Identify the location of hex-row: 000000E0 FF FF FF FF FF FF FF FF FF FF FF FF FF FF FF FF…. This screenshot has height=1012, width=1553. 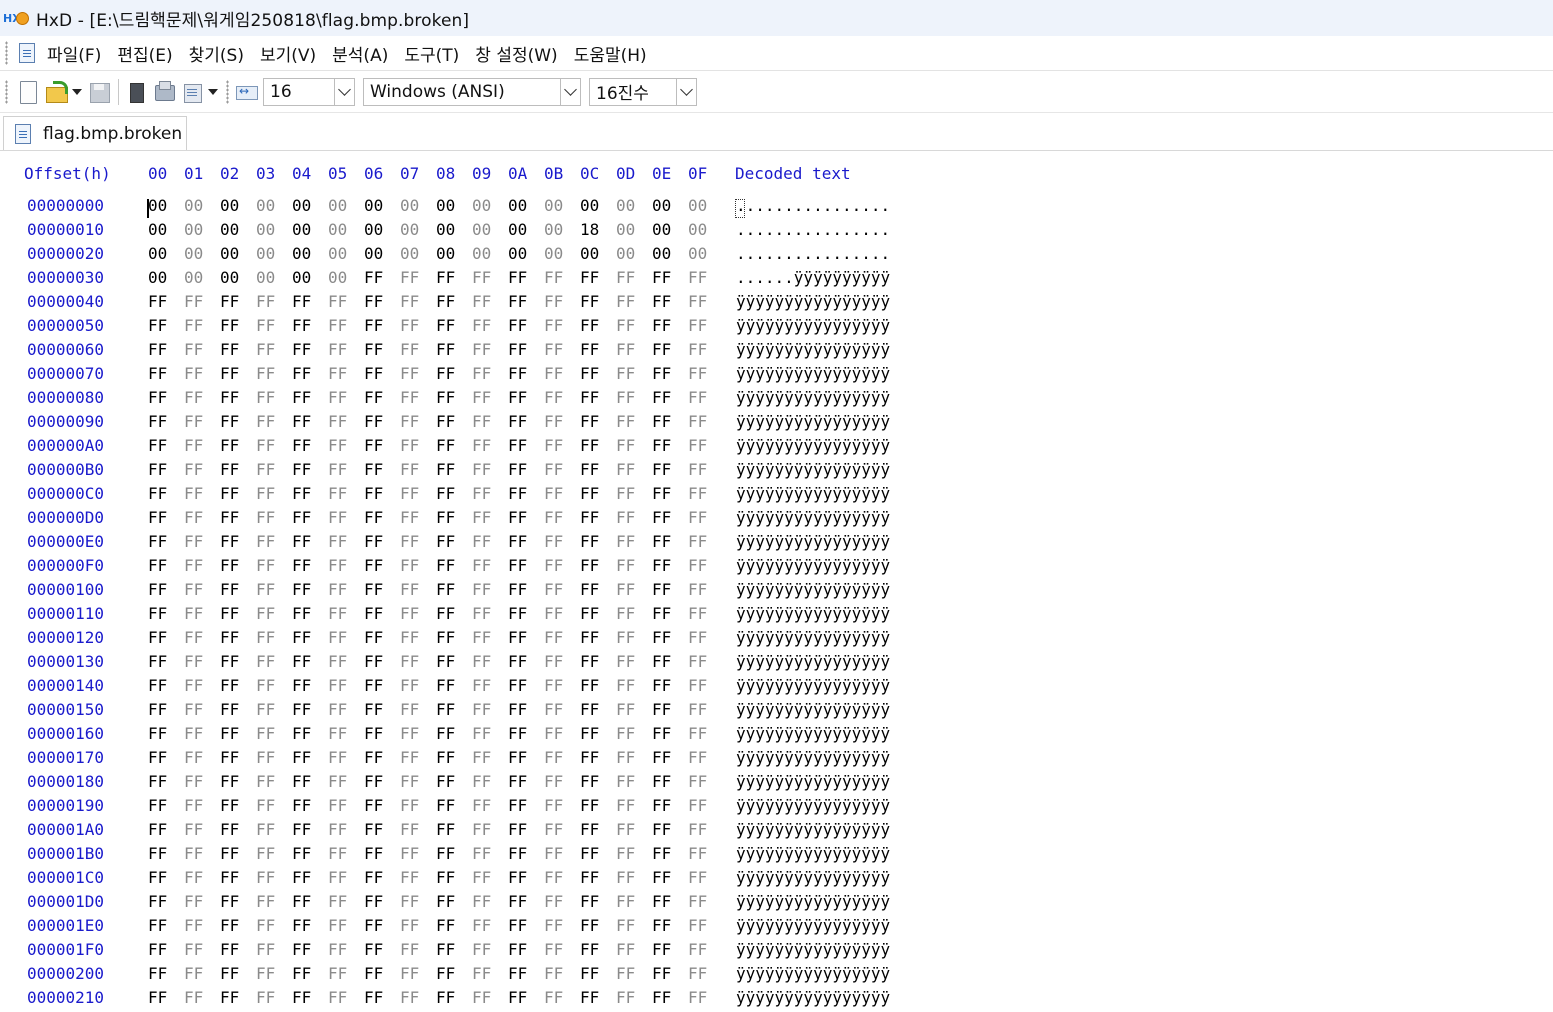
(500, 544).